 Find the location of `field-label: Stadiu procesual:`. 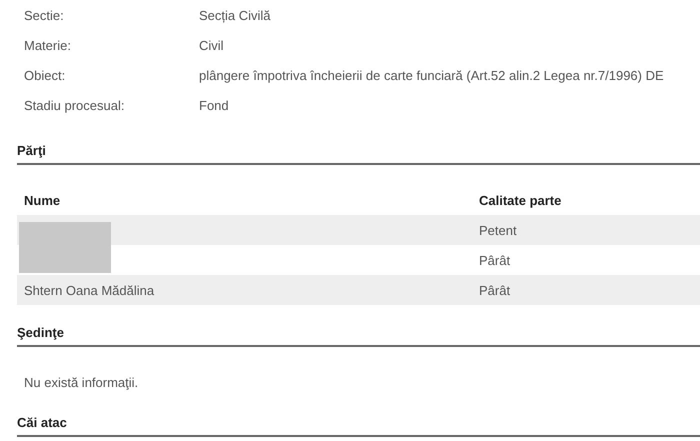

field-label: Stadiu procesual: is located at coordinates (75, 105).